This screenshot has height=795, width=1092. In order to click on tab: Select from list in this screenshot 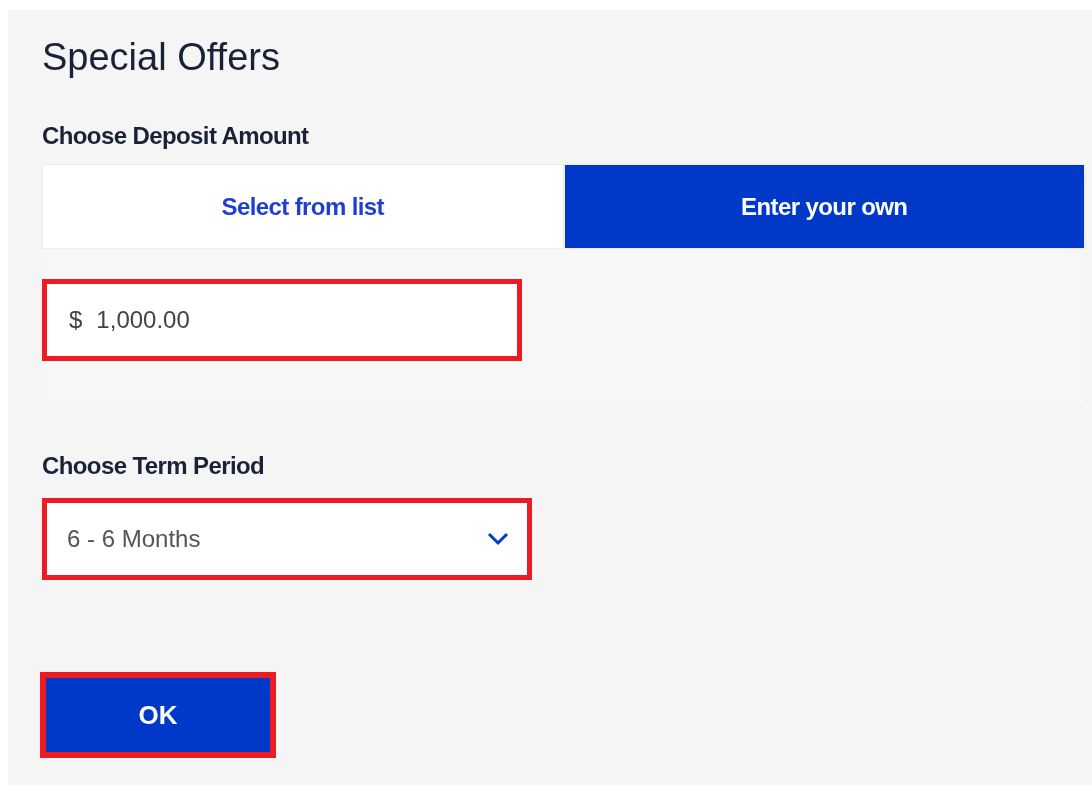, I will do `click(303, 206)`.